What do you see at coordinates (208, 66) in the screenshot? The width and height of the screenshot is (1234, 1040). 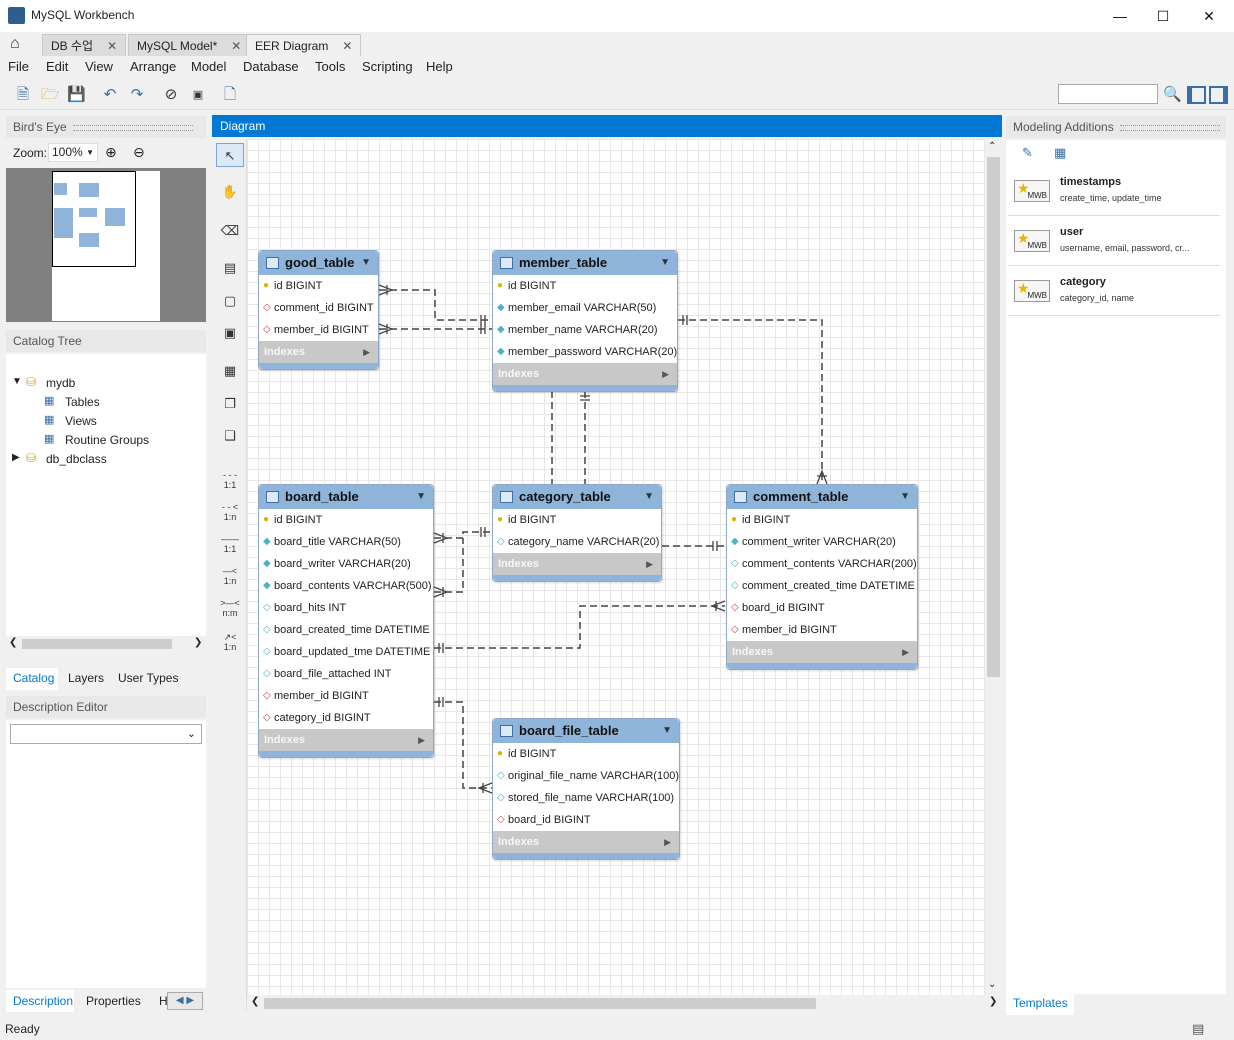 I see `menu-model: Model` at bounding box center [208, 66].